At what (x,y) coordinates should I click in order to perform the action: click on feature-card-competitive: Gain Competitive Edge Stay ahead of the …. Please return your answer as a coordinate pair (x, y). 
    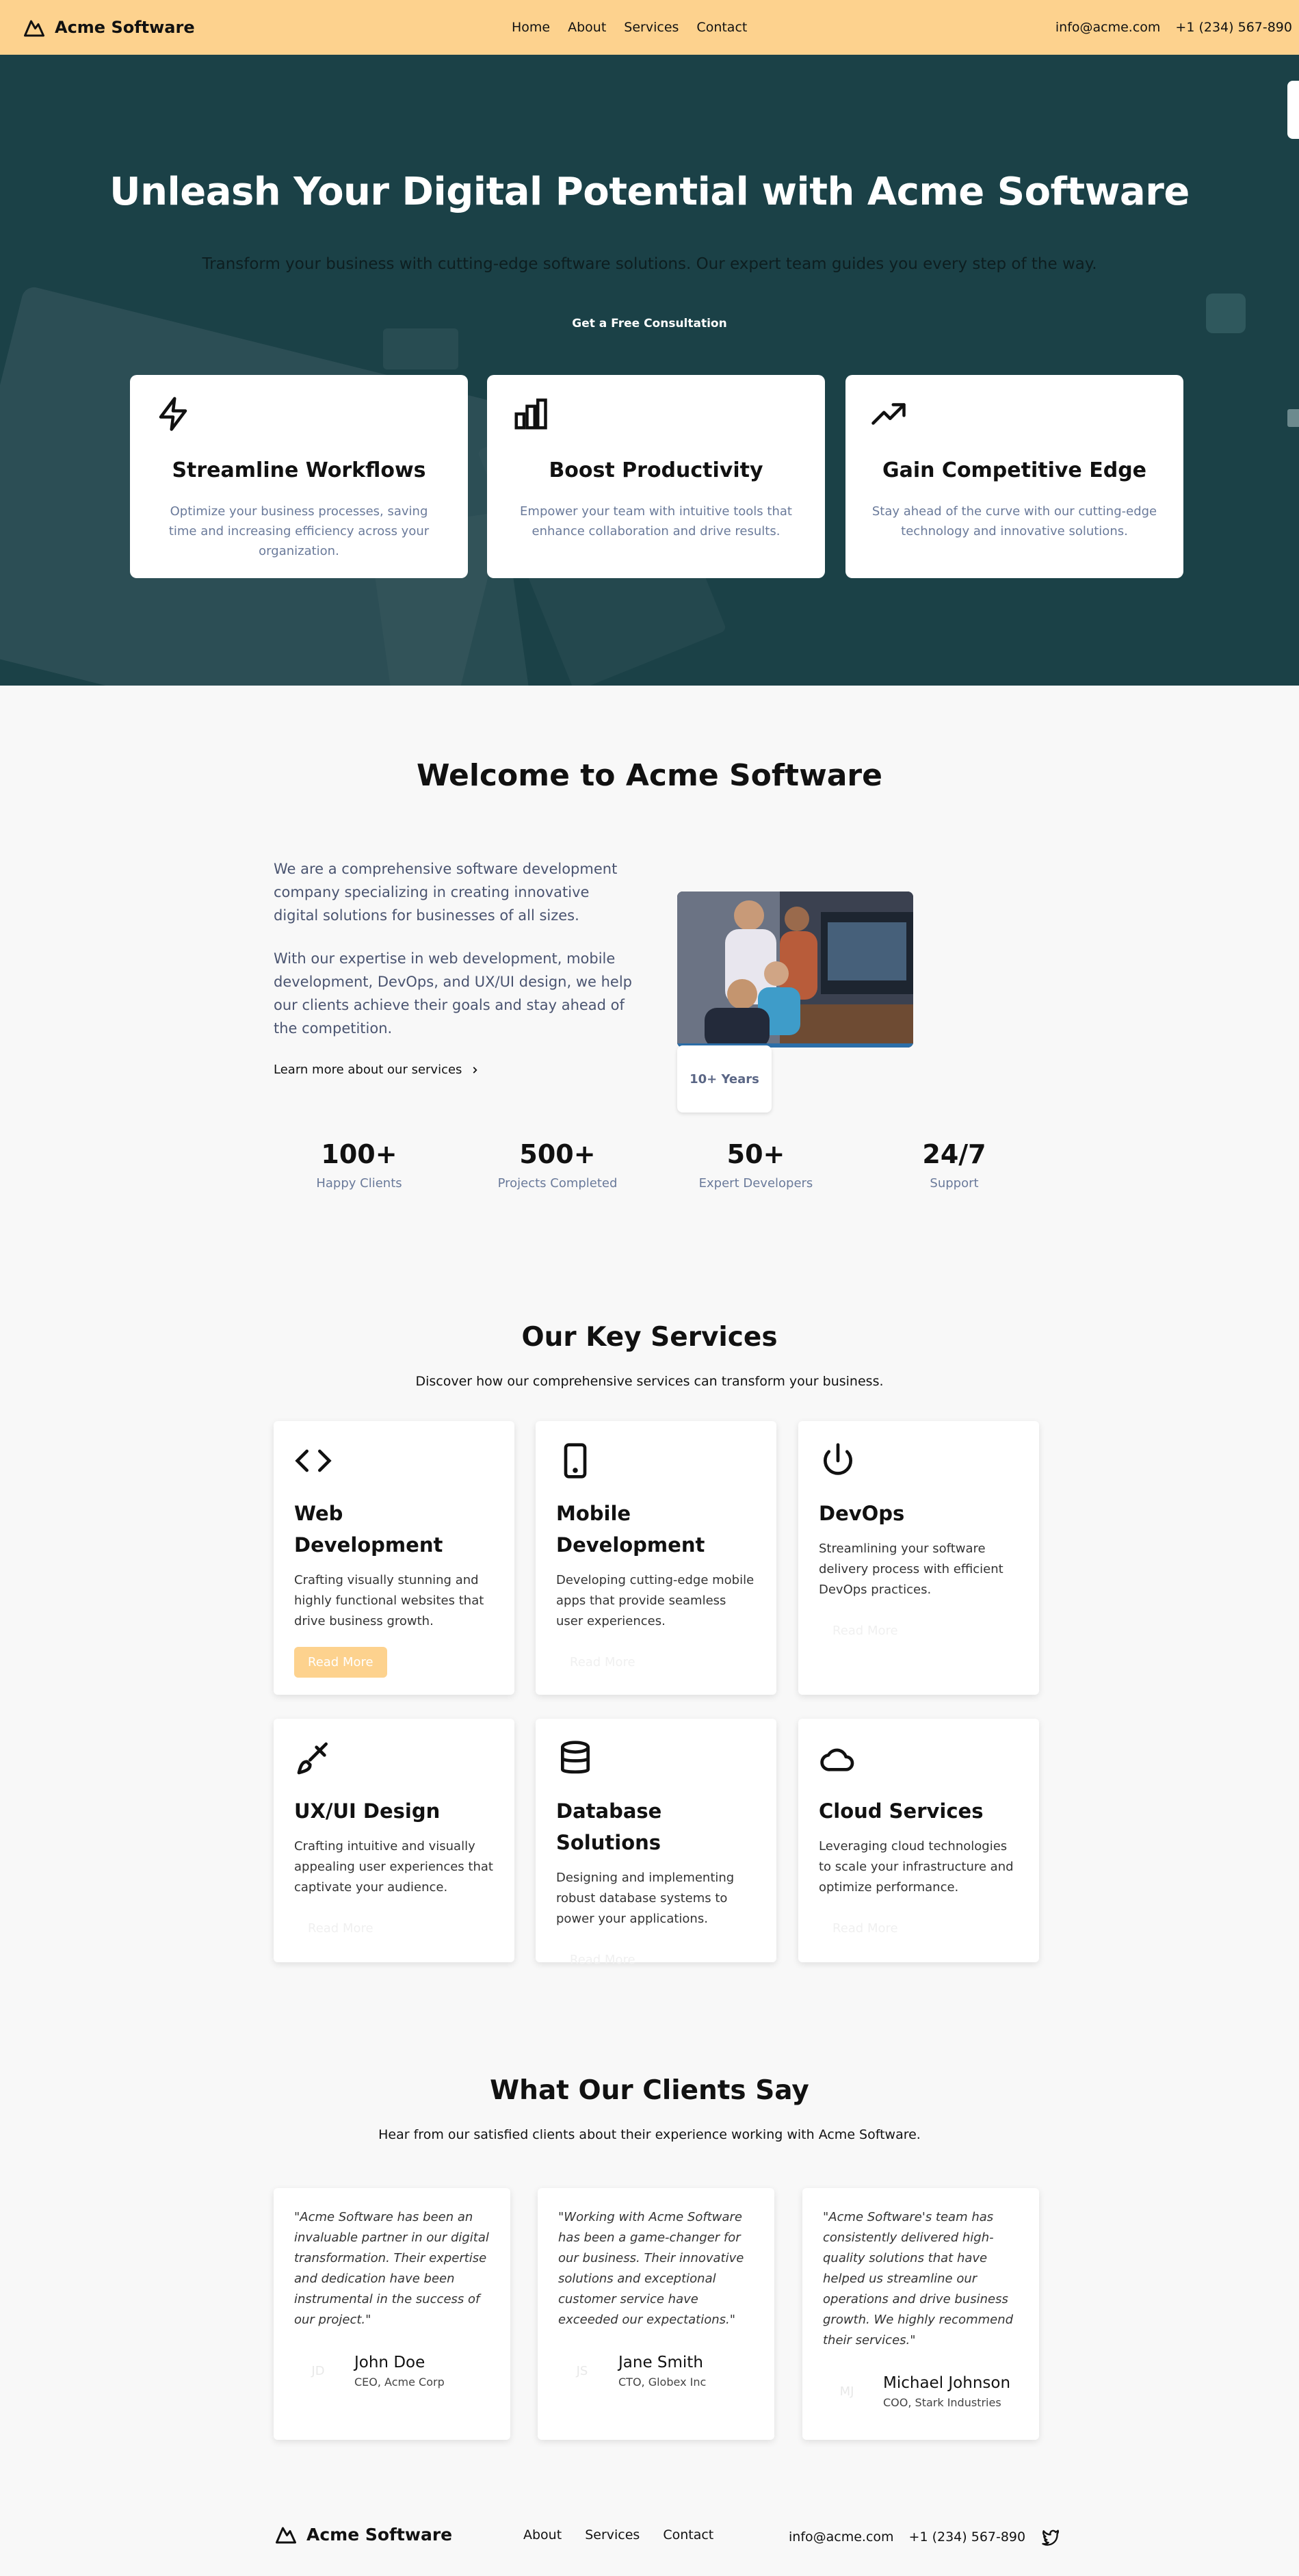
    Looking at the image, I should click on (1014, 476).